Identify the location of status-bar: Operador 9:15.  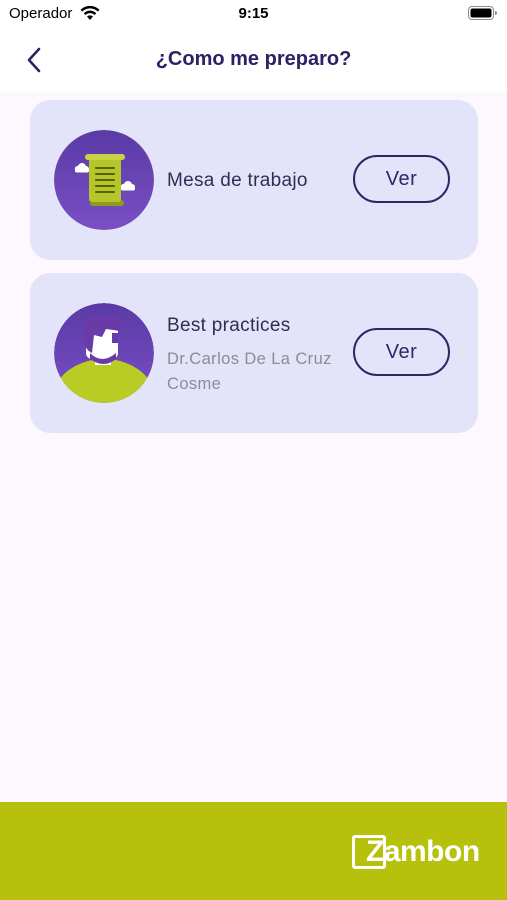
(253, 14).